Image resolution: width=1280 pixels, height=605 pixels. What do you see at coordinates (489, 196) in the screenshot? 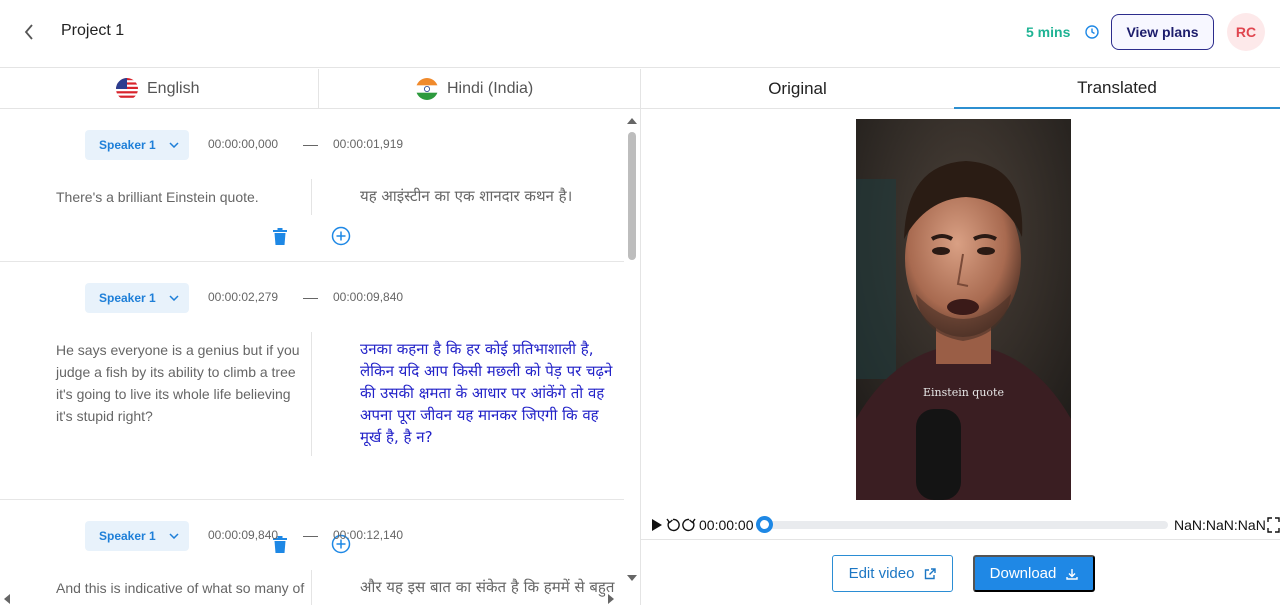
I see `translated-text: यह आइंस्टीन का एक शानदार कथन है।` at bounding box center [489, 196].